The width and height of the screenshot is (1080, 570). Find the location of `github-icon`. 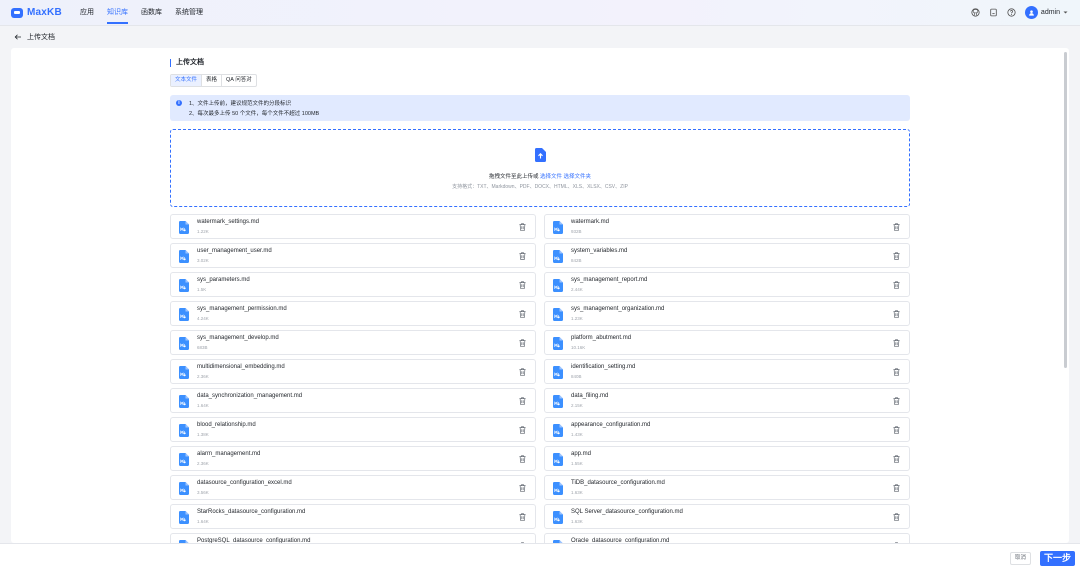

github-icon is located at coordinates (976, 13).